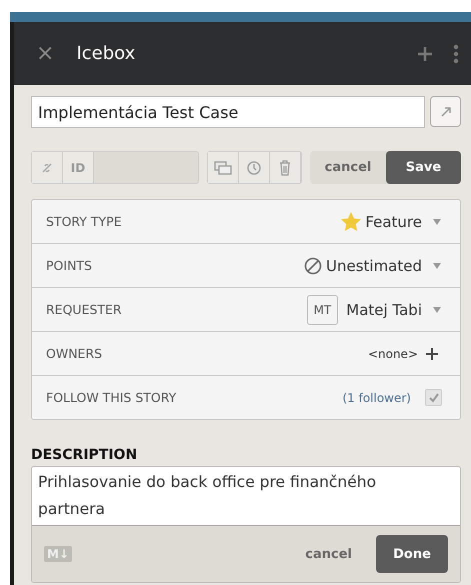  What do you see at coordinates (45, 53) in the screenshot?
I see `close-button: ×` at bounding box center [45, 53].